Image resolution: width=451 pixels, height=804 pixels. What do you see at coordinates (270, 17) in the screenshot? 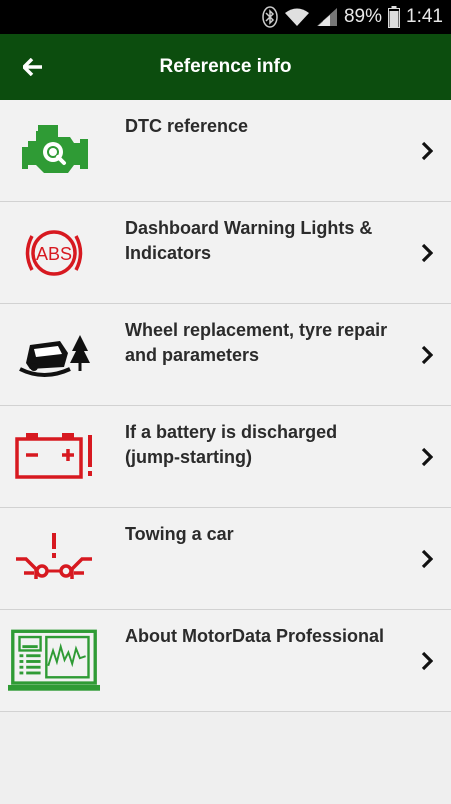
I see `bluetooth-icon` at bounding box center [270, 17].